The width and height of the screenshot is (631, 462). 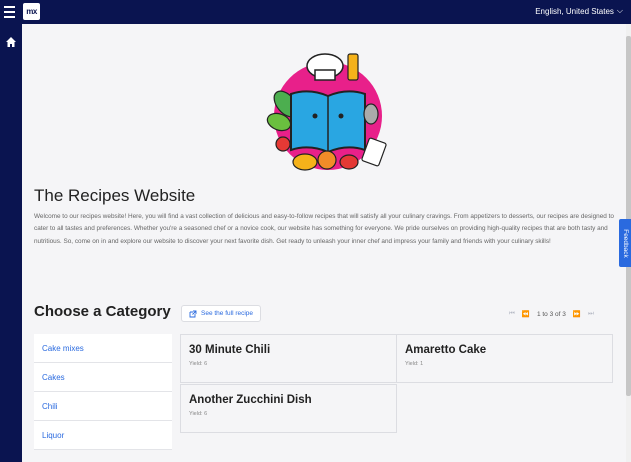 I want to click on category-item-chili: Chili, so click(x=103, y=406).